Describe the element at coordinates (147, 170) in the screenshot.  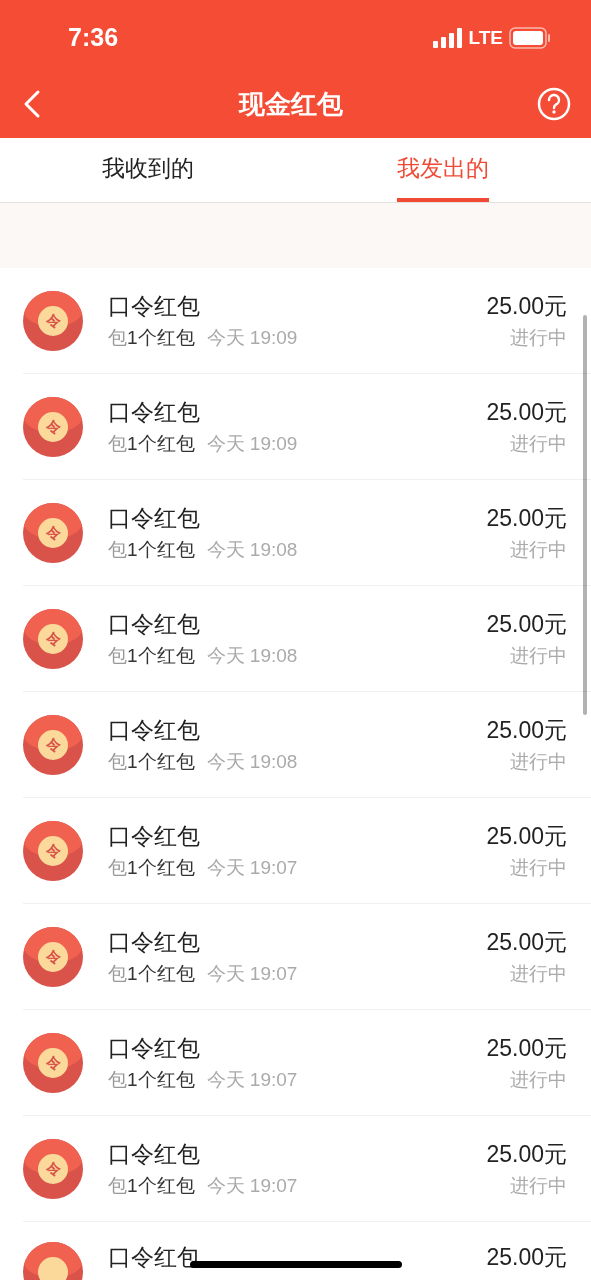
I see `tab: 我收到的` at that location.